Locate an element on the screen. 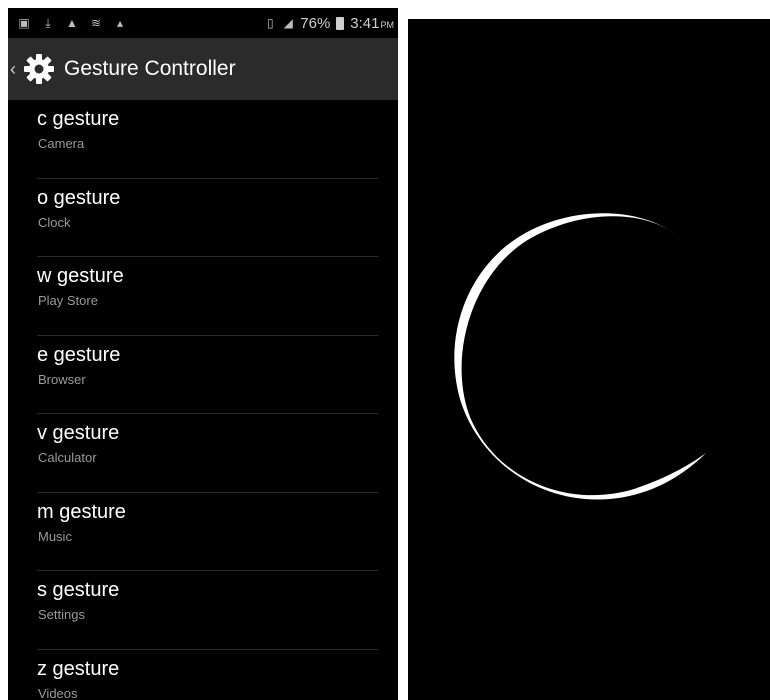 The width and height of the screenshot is (770, 700). gesture-title: z gesture is located at coordinates (78, 668).